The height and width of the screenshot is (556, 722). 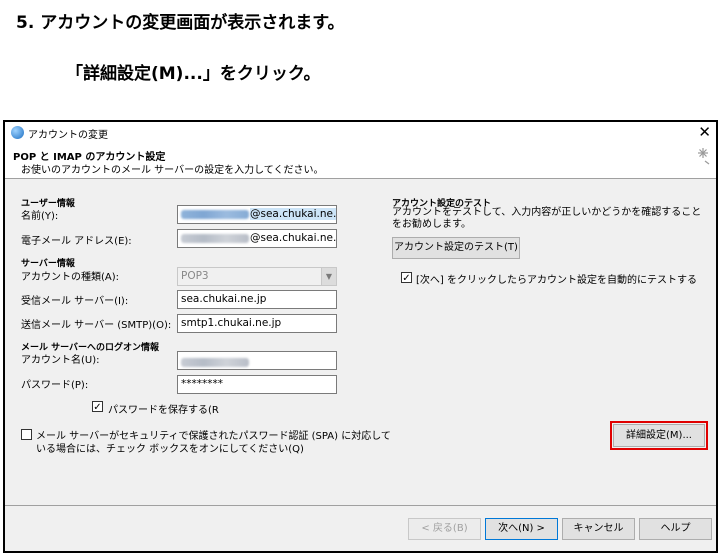 I want to click on incoming-server-input: sea.chukai.ne.jp, so click(x=257, y=299).